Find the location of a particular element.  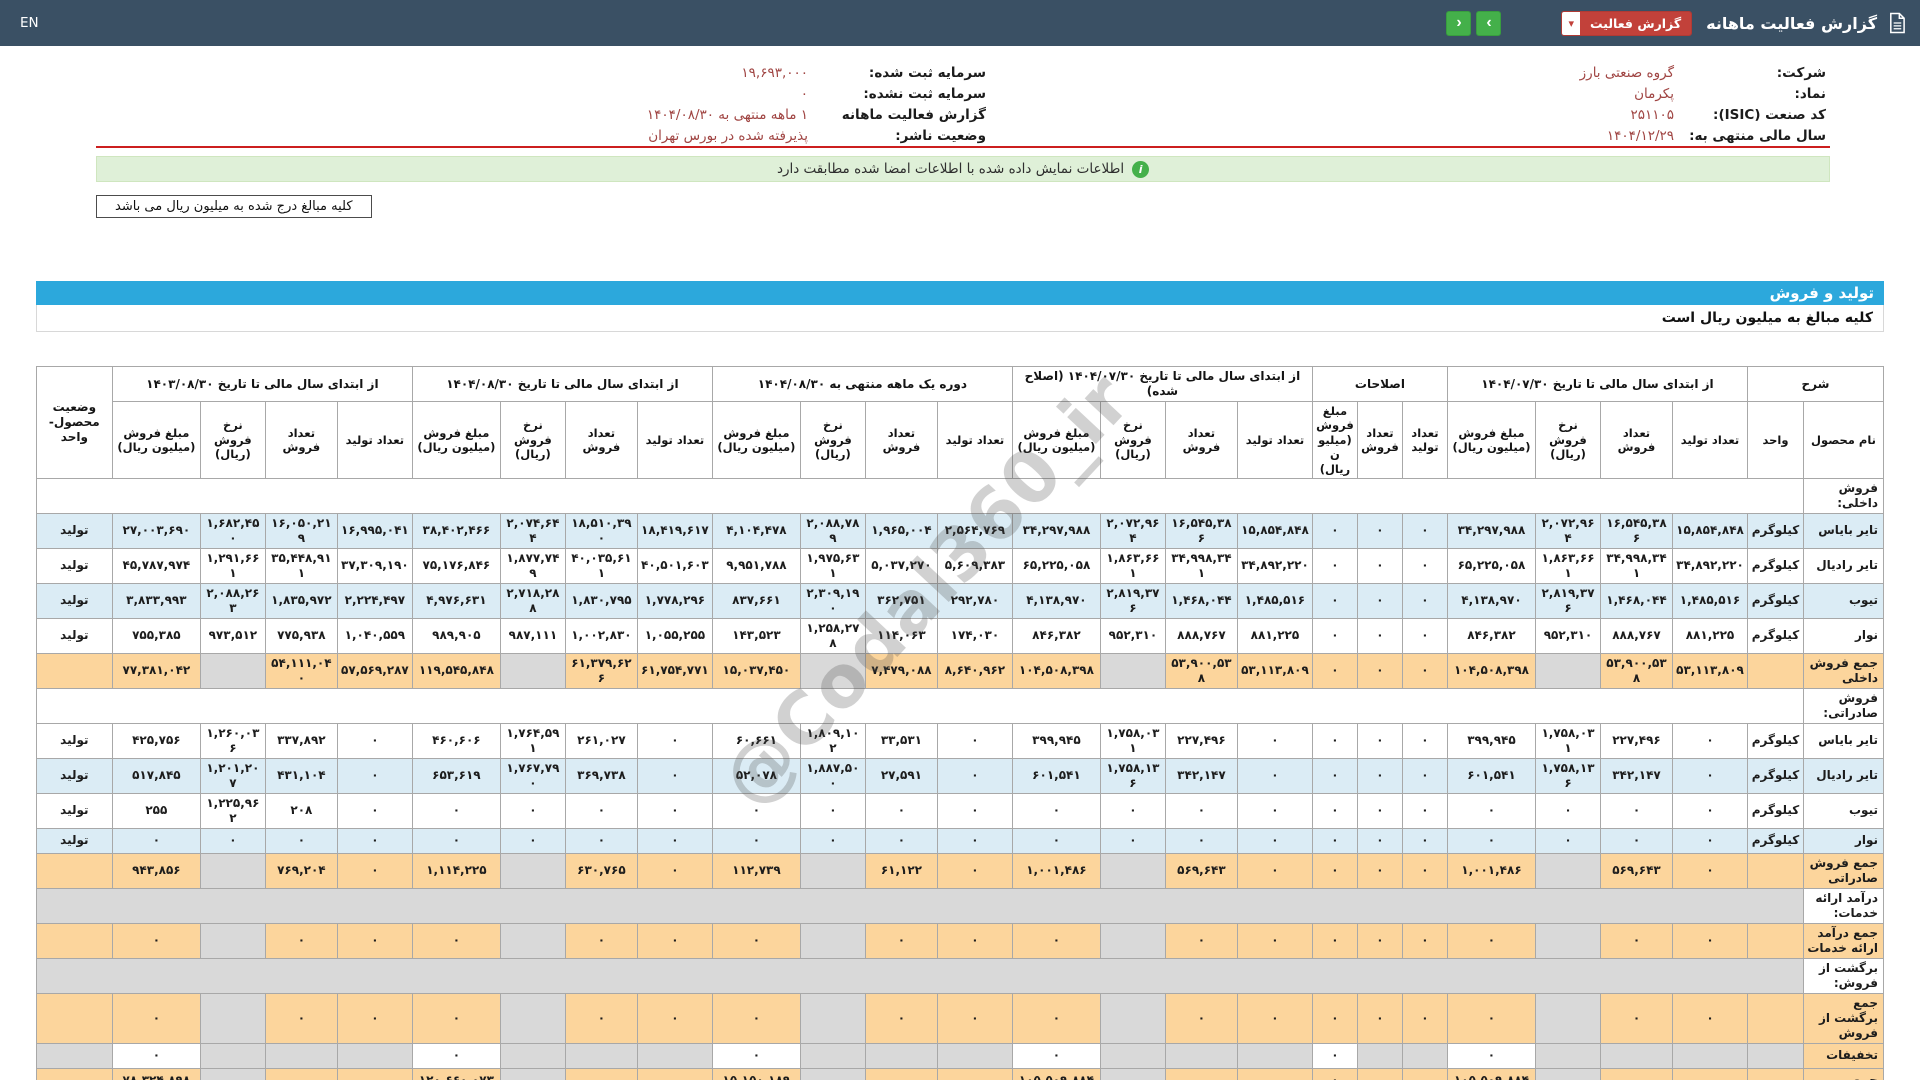

qty-produced-cell: ۱۵,۸۵۴,۸۴۸ is located at coordinates (1709, 530).